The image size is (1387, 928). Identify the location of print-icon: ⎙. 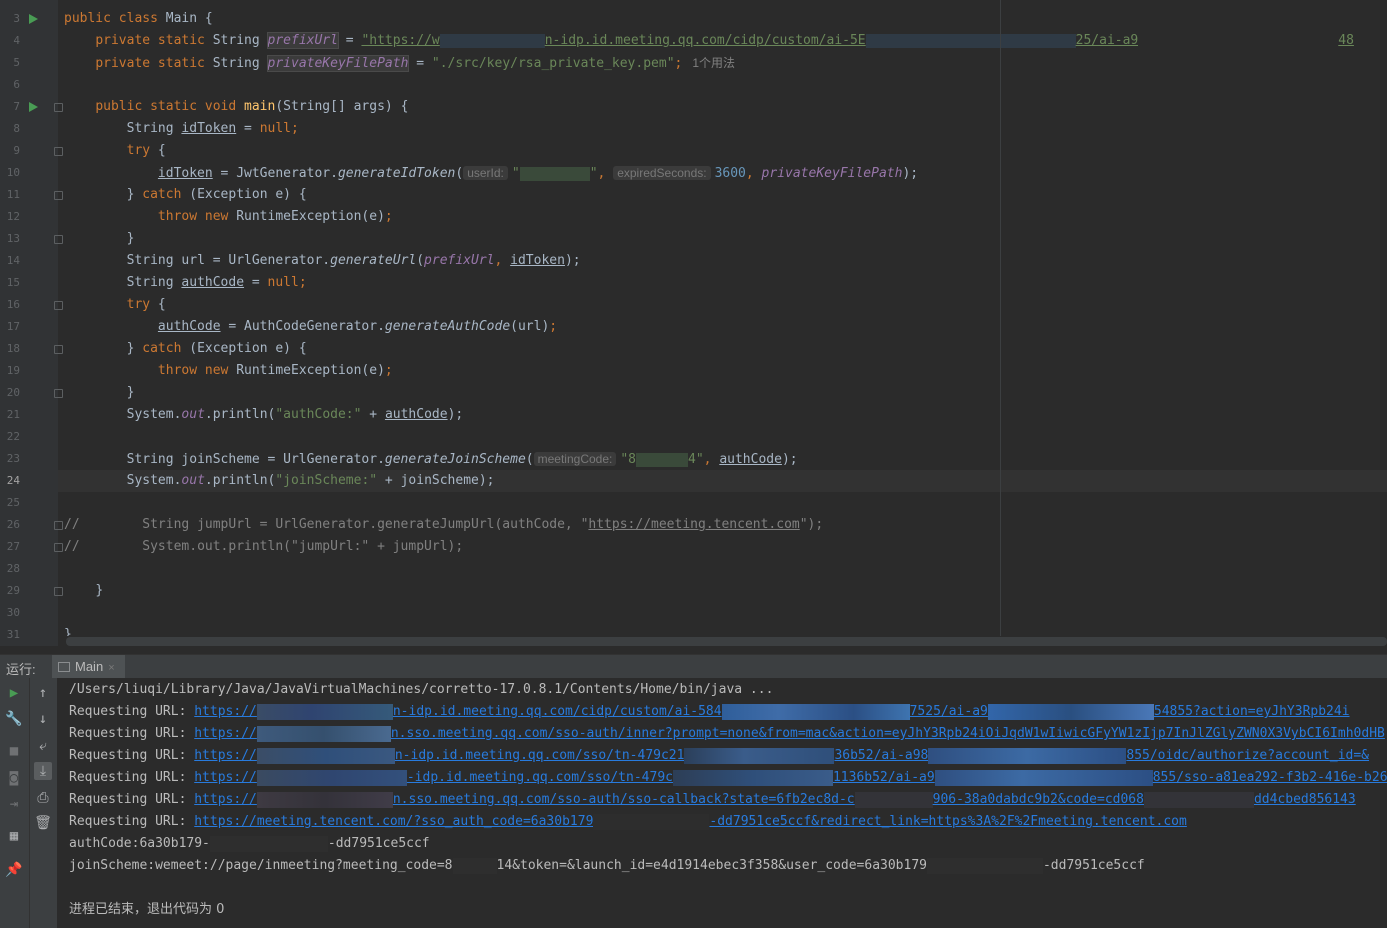
(43, 798).